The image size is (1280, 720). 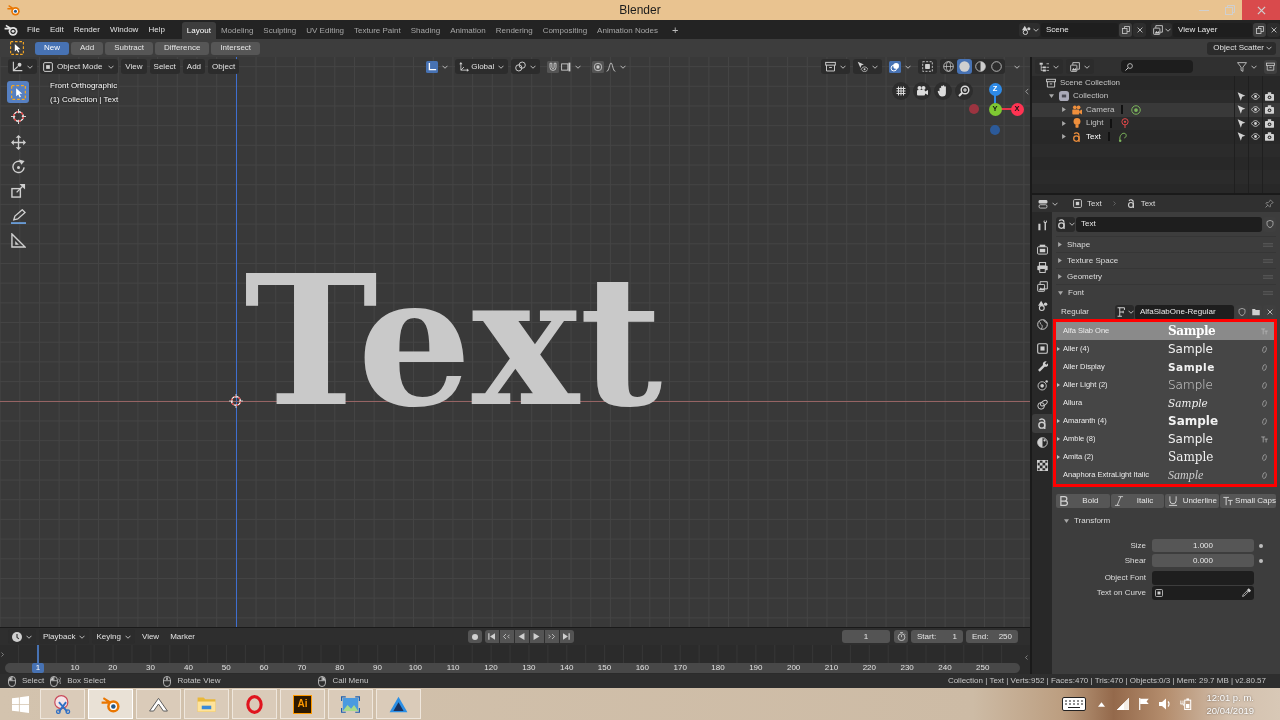 What do you see at coordinates (164, 66) in the screenshot?
I see `menu-item: Select` at bounding box center [164, 66].